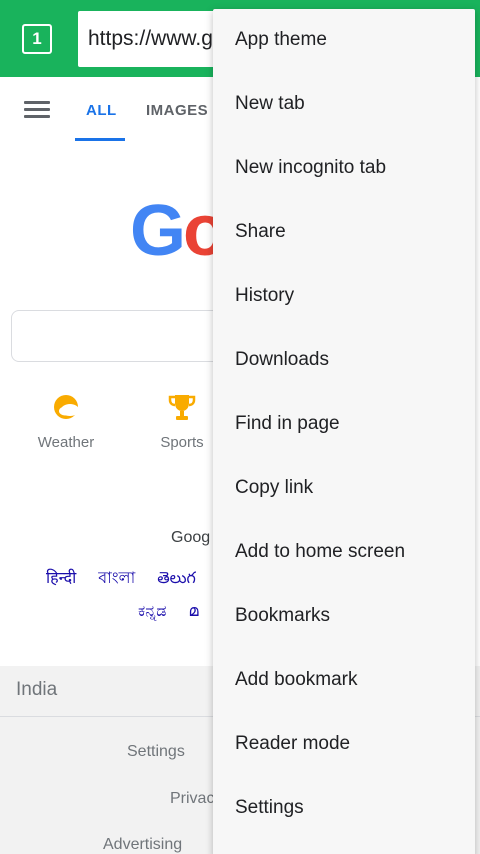 This screenshot has width=480, height=854. Describe the element at coordinates (66, 442) in the screenshot. I see `shortcut-label: Weather` at that location.